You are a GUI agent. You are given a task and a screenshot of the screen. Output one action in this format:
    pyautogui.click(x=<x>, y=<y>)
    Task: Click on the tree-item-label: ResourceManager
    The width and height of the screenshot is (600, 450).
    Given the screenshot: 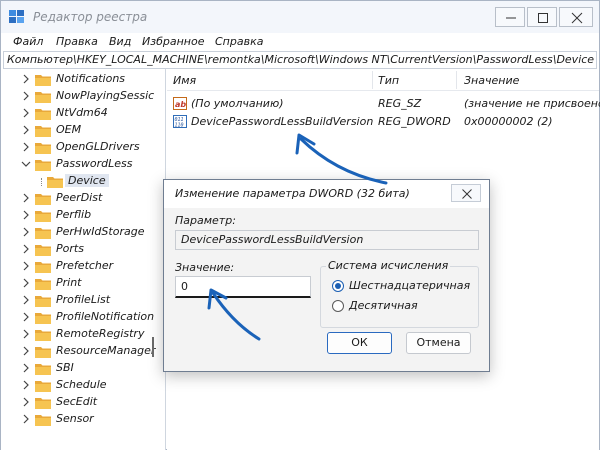 What is the action you would take?
    pyautogui.click(x=106, y=350)
    